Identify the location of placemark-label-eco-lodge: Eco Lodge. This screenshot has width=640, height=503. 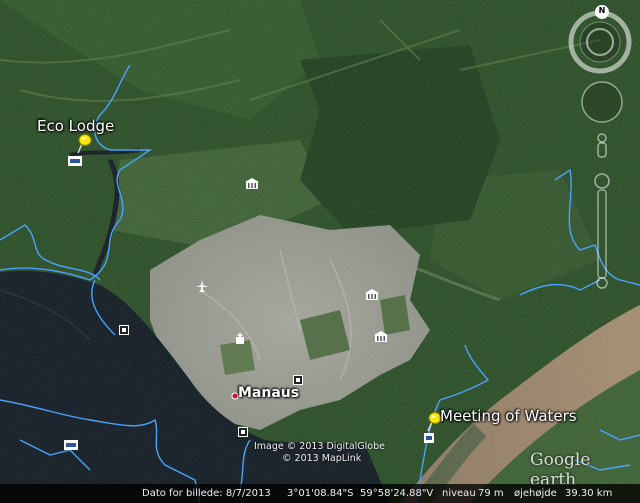
(75, 126).